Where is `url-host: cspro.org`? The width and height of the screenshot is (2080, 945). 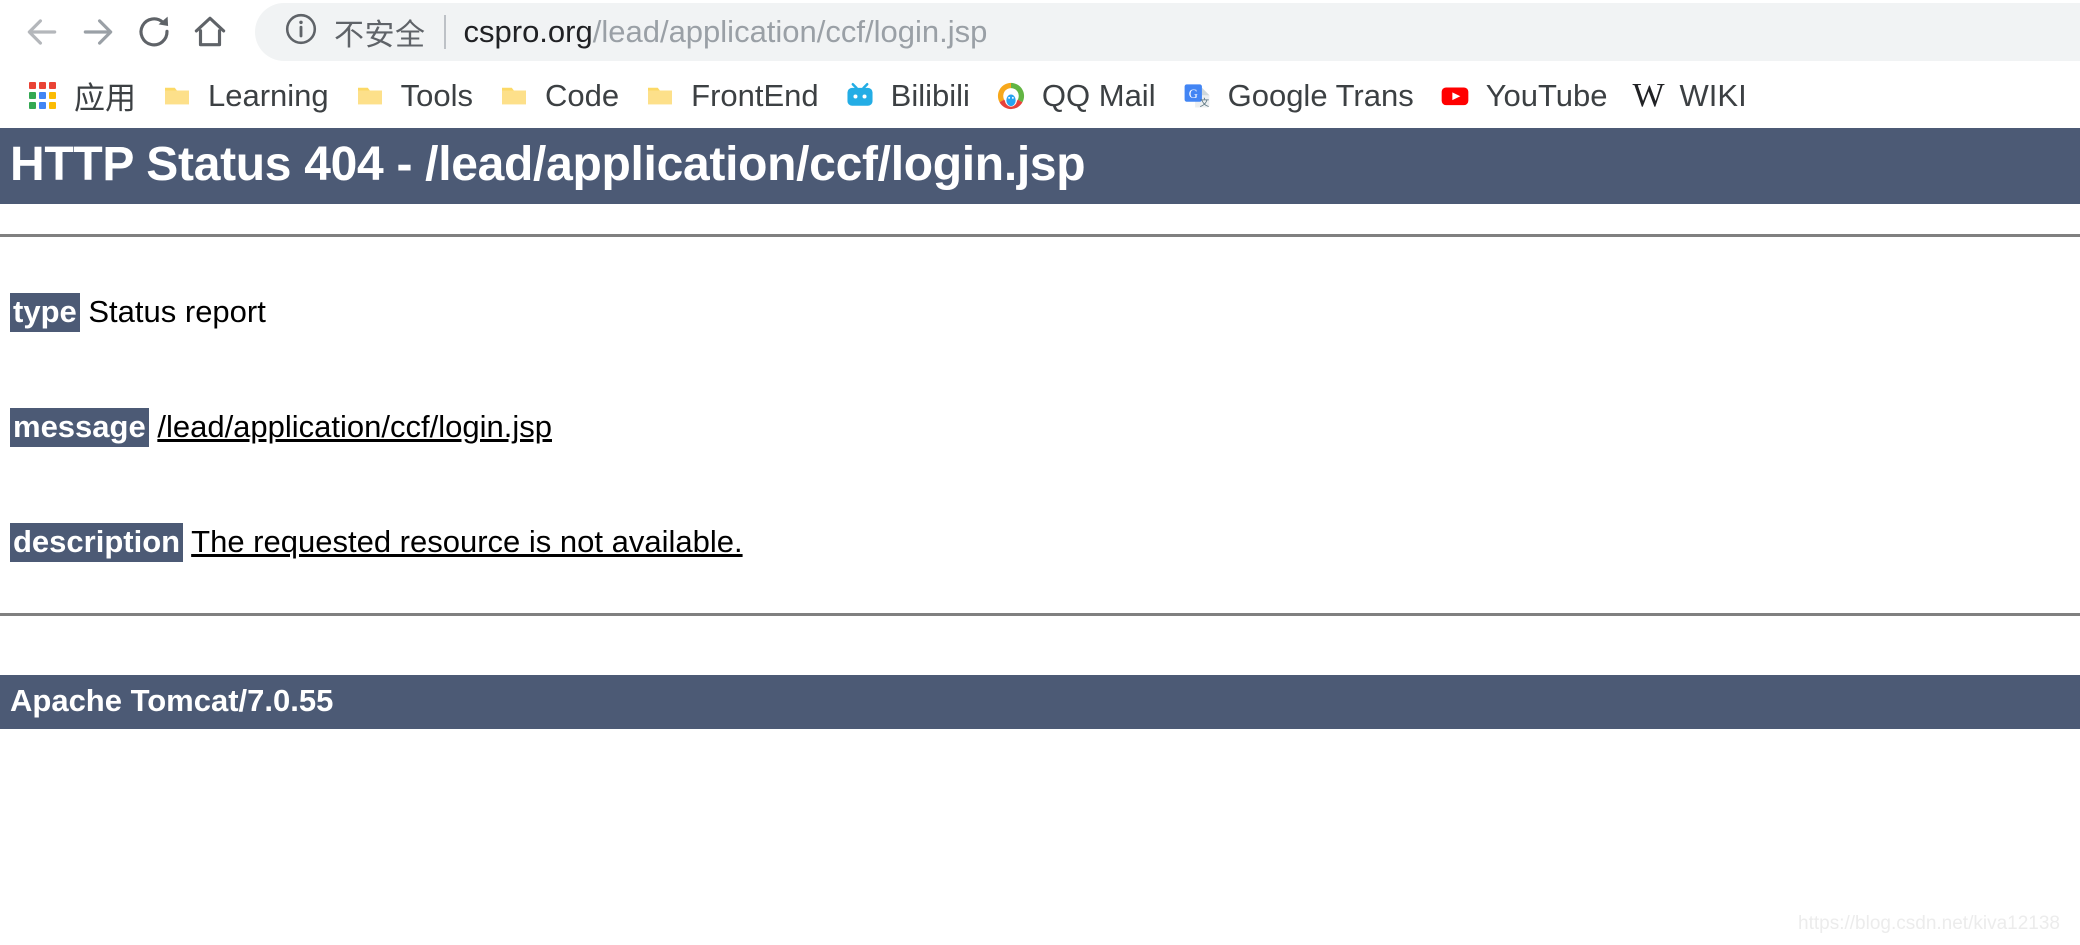
url-host: cspro.org is located at coordinates (528, 31).